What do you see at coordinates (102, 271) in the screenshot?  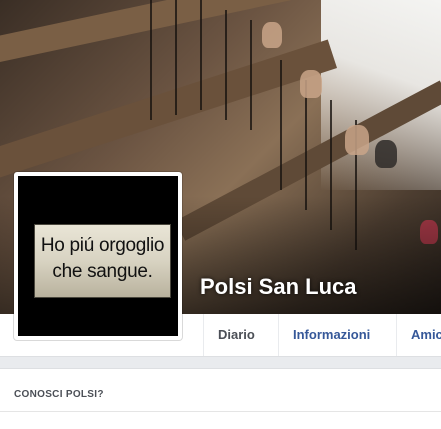 I see `slogan-line-2: che sangue.` at bounding box center [102, 271].